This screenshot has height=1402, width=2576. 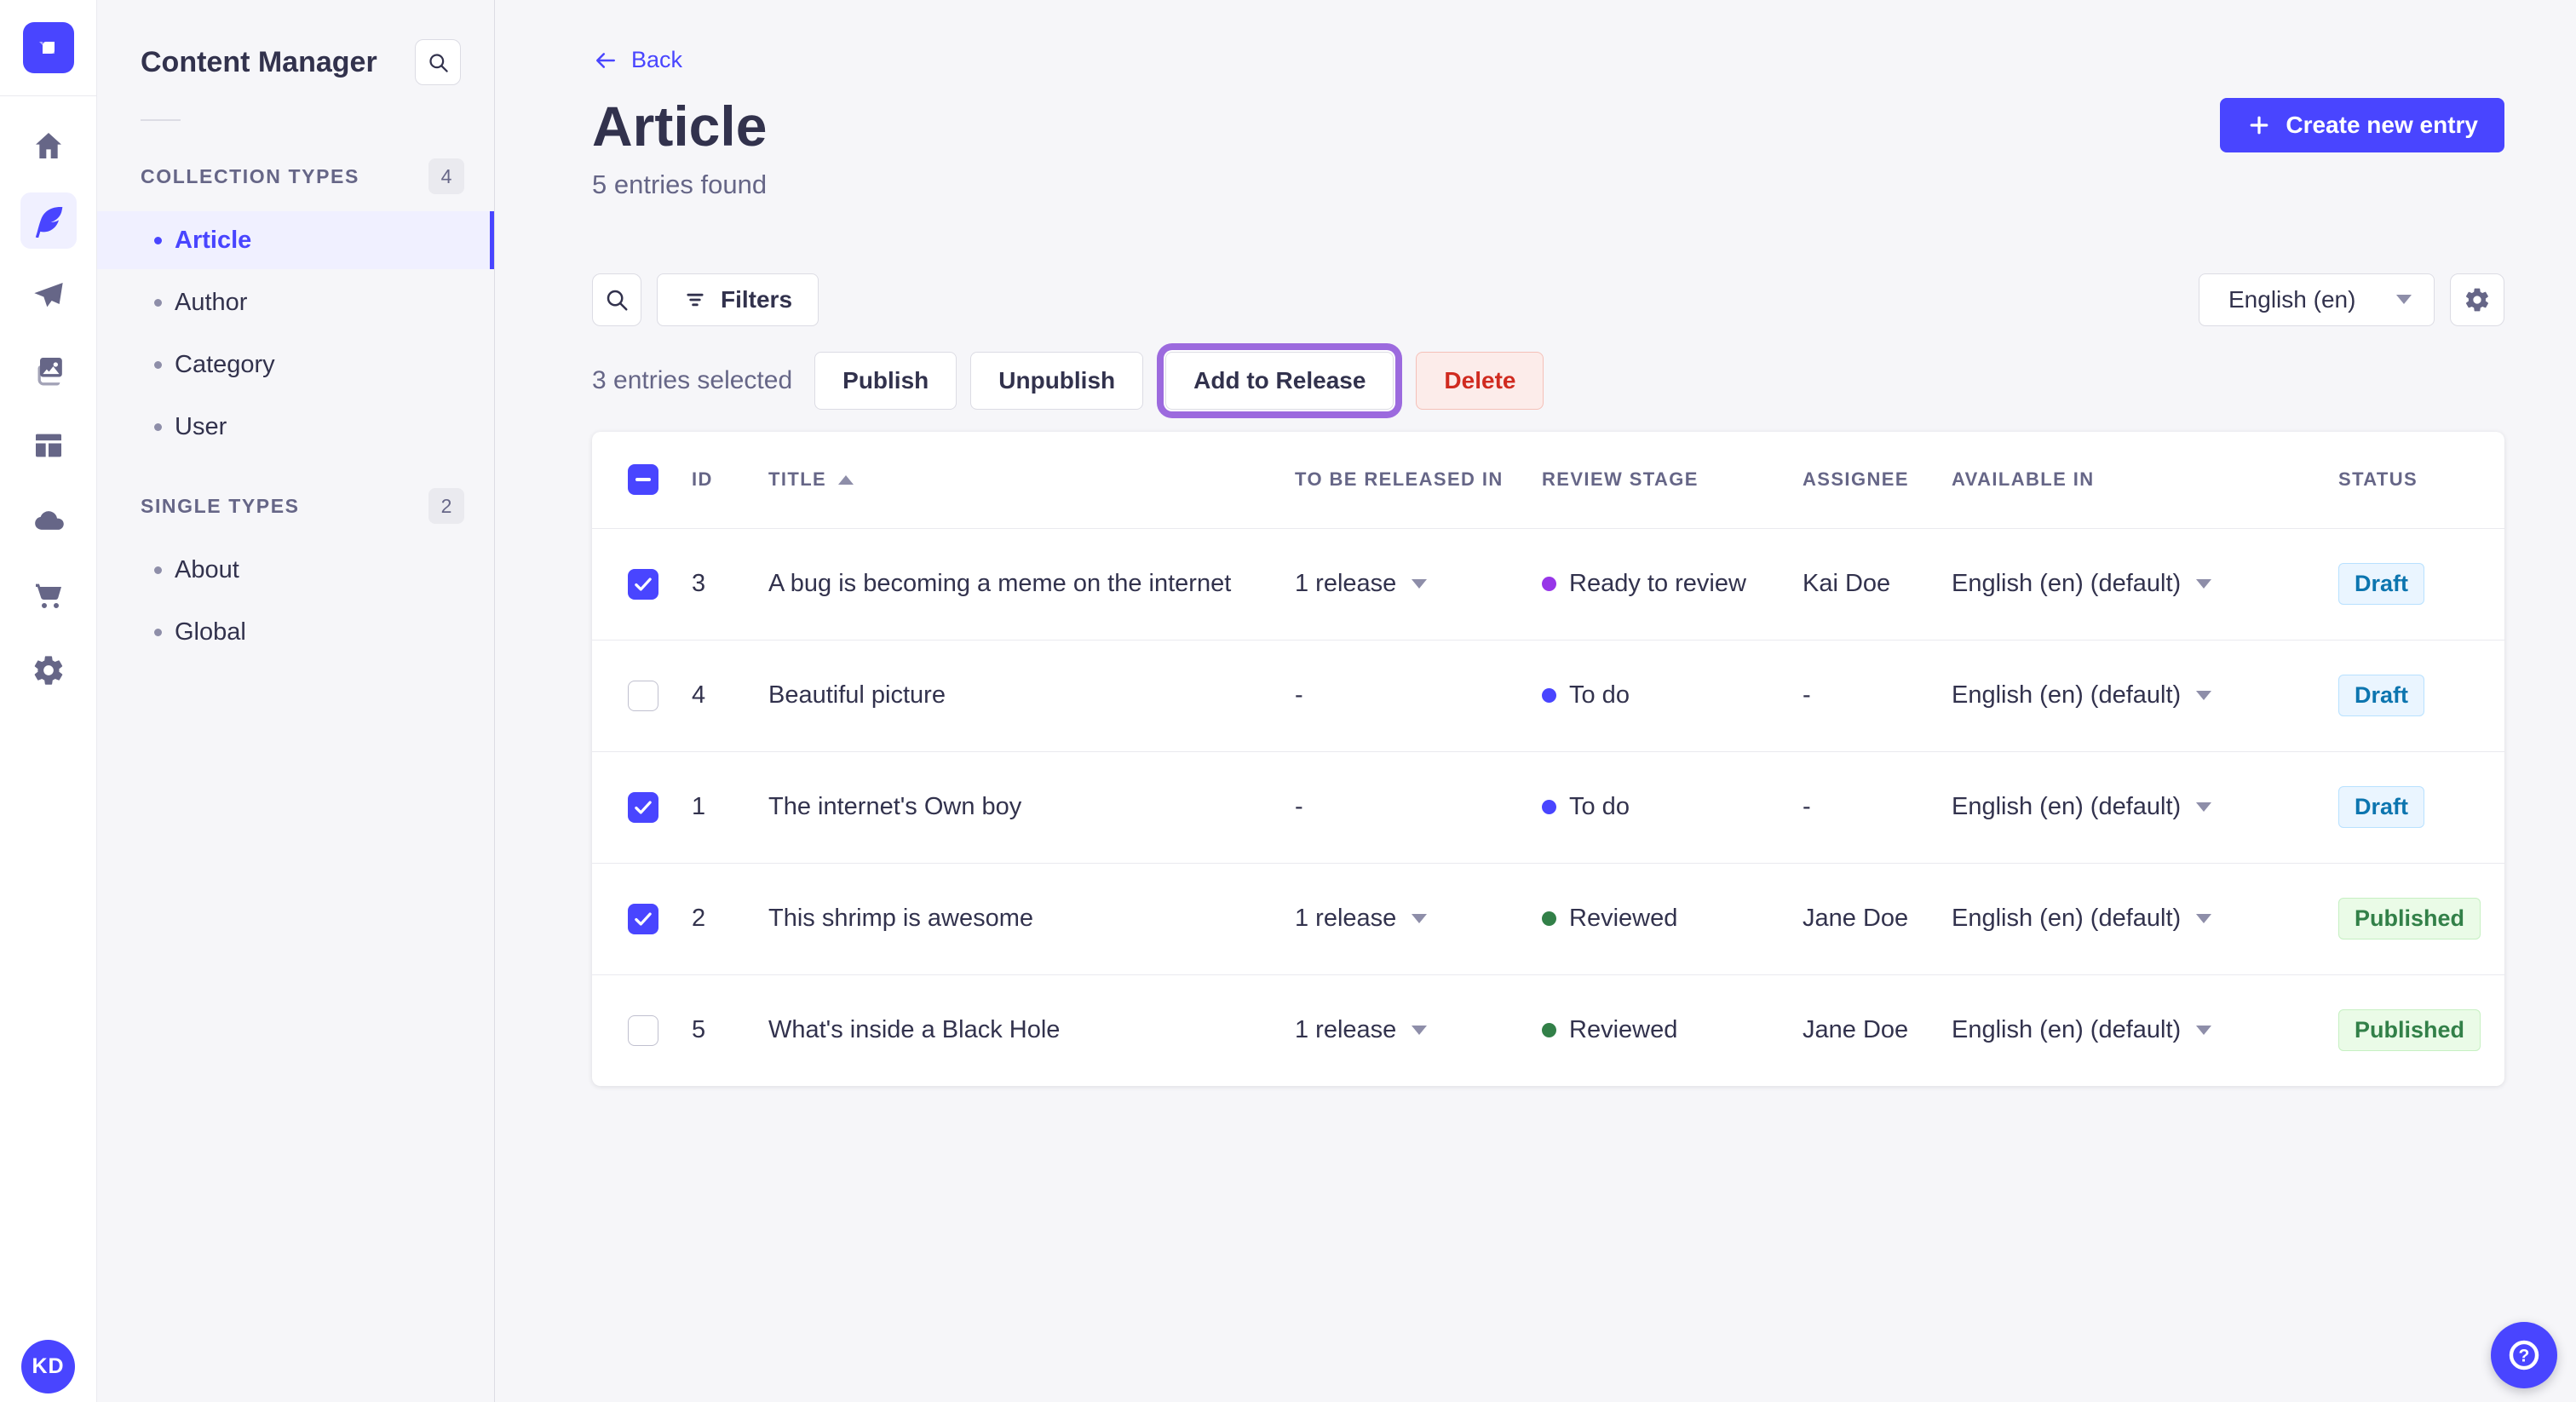 I want to click on locale-select: English (en), so click(x=2317, y=299).